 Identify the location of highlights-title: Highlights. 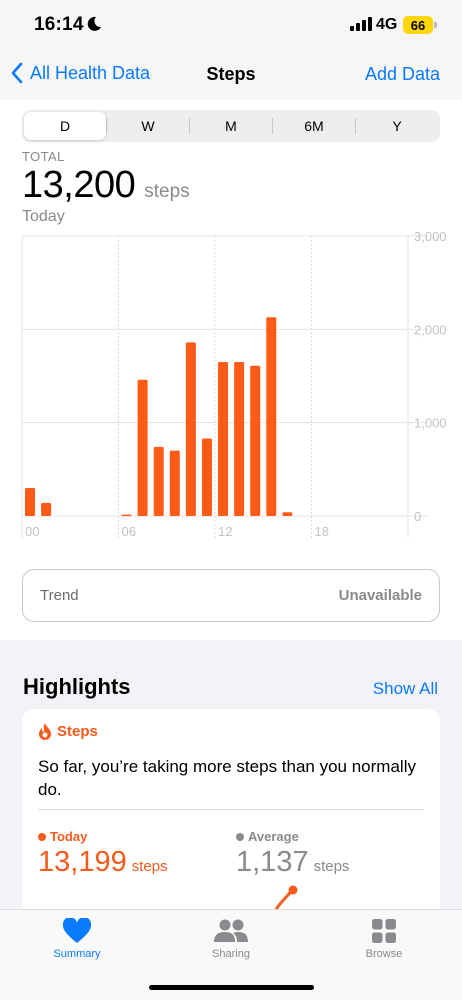
(77, 686).